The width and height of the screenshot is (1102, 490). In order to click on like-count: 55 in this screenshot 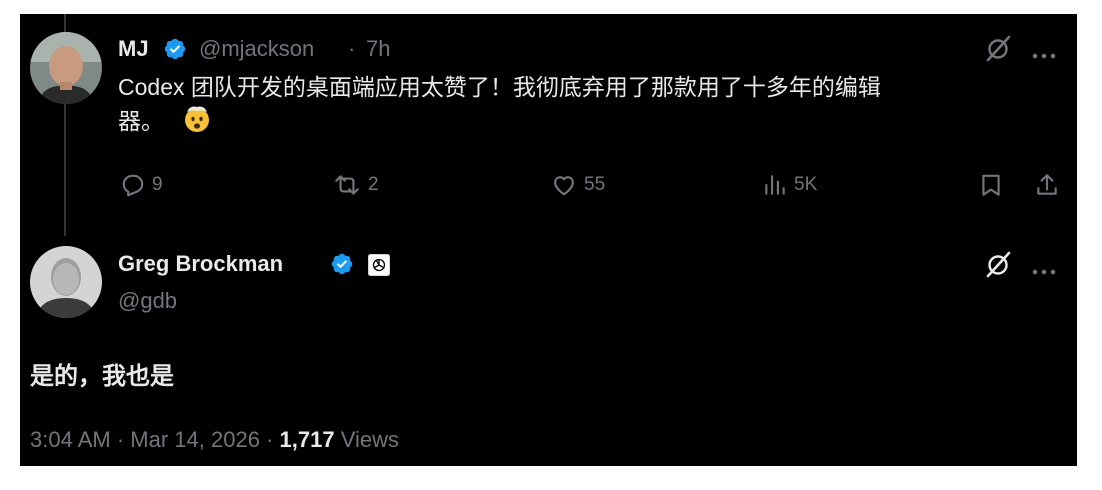, I will do `click(595, 184)`.